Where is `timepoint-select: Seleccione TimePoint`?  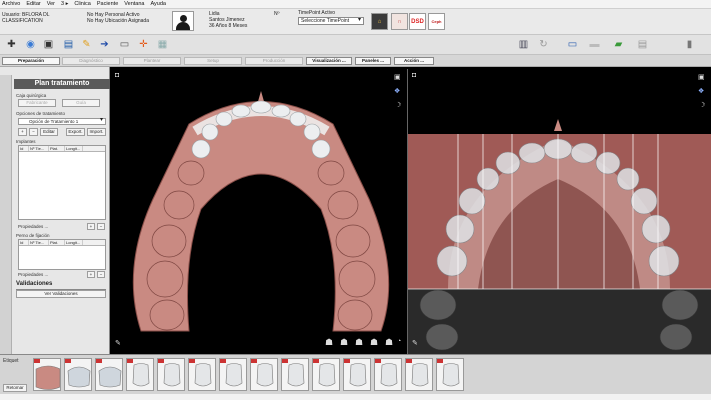
timepoint-select: Seleccione TimePoint is located at coordinates (331, 21).